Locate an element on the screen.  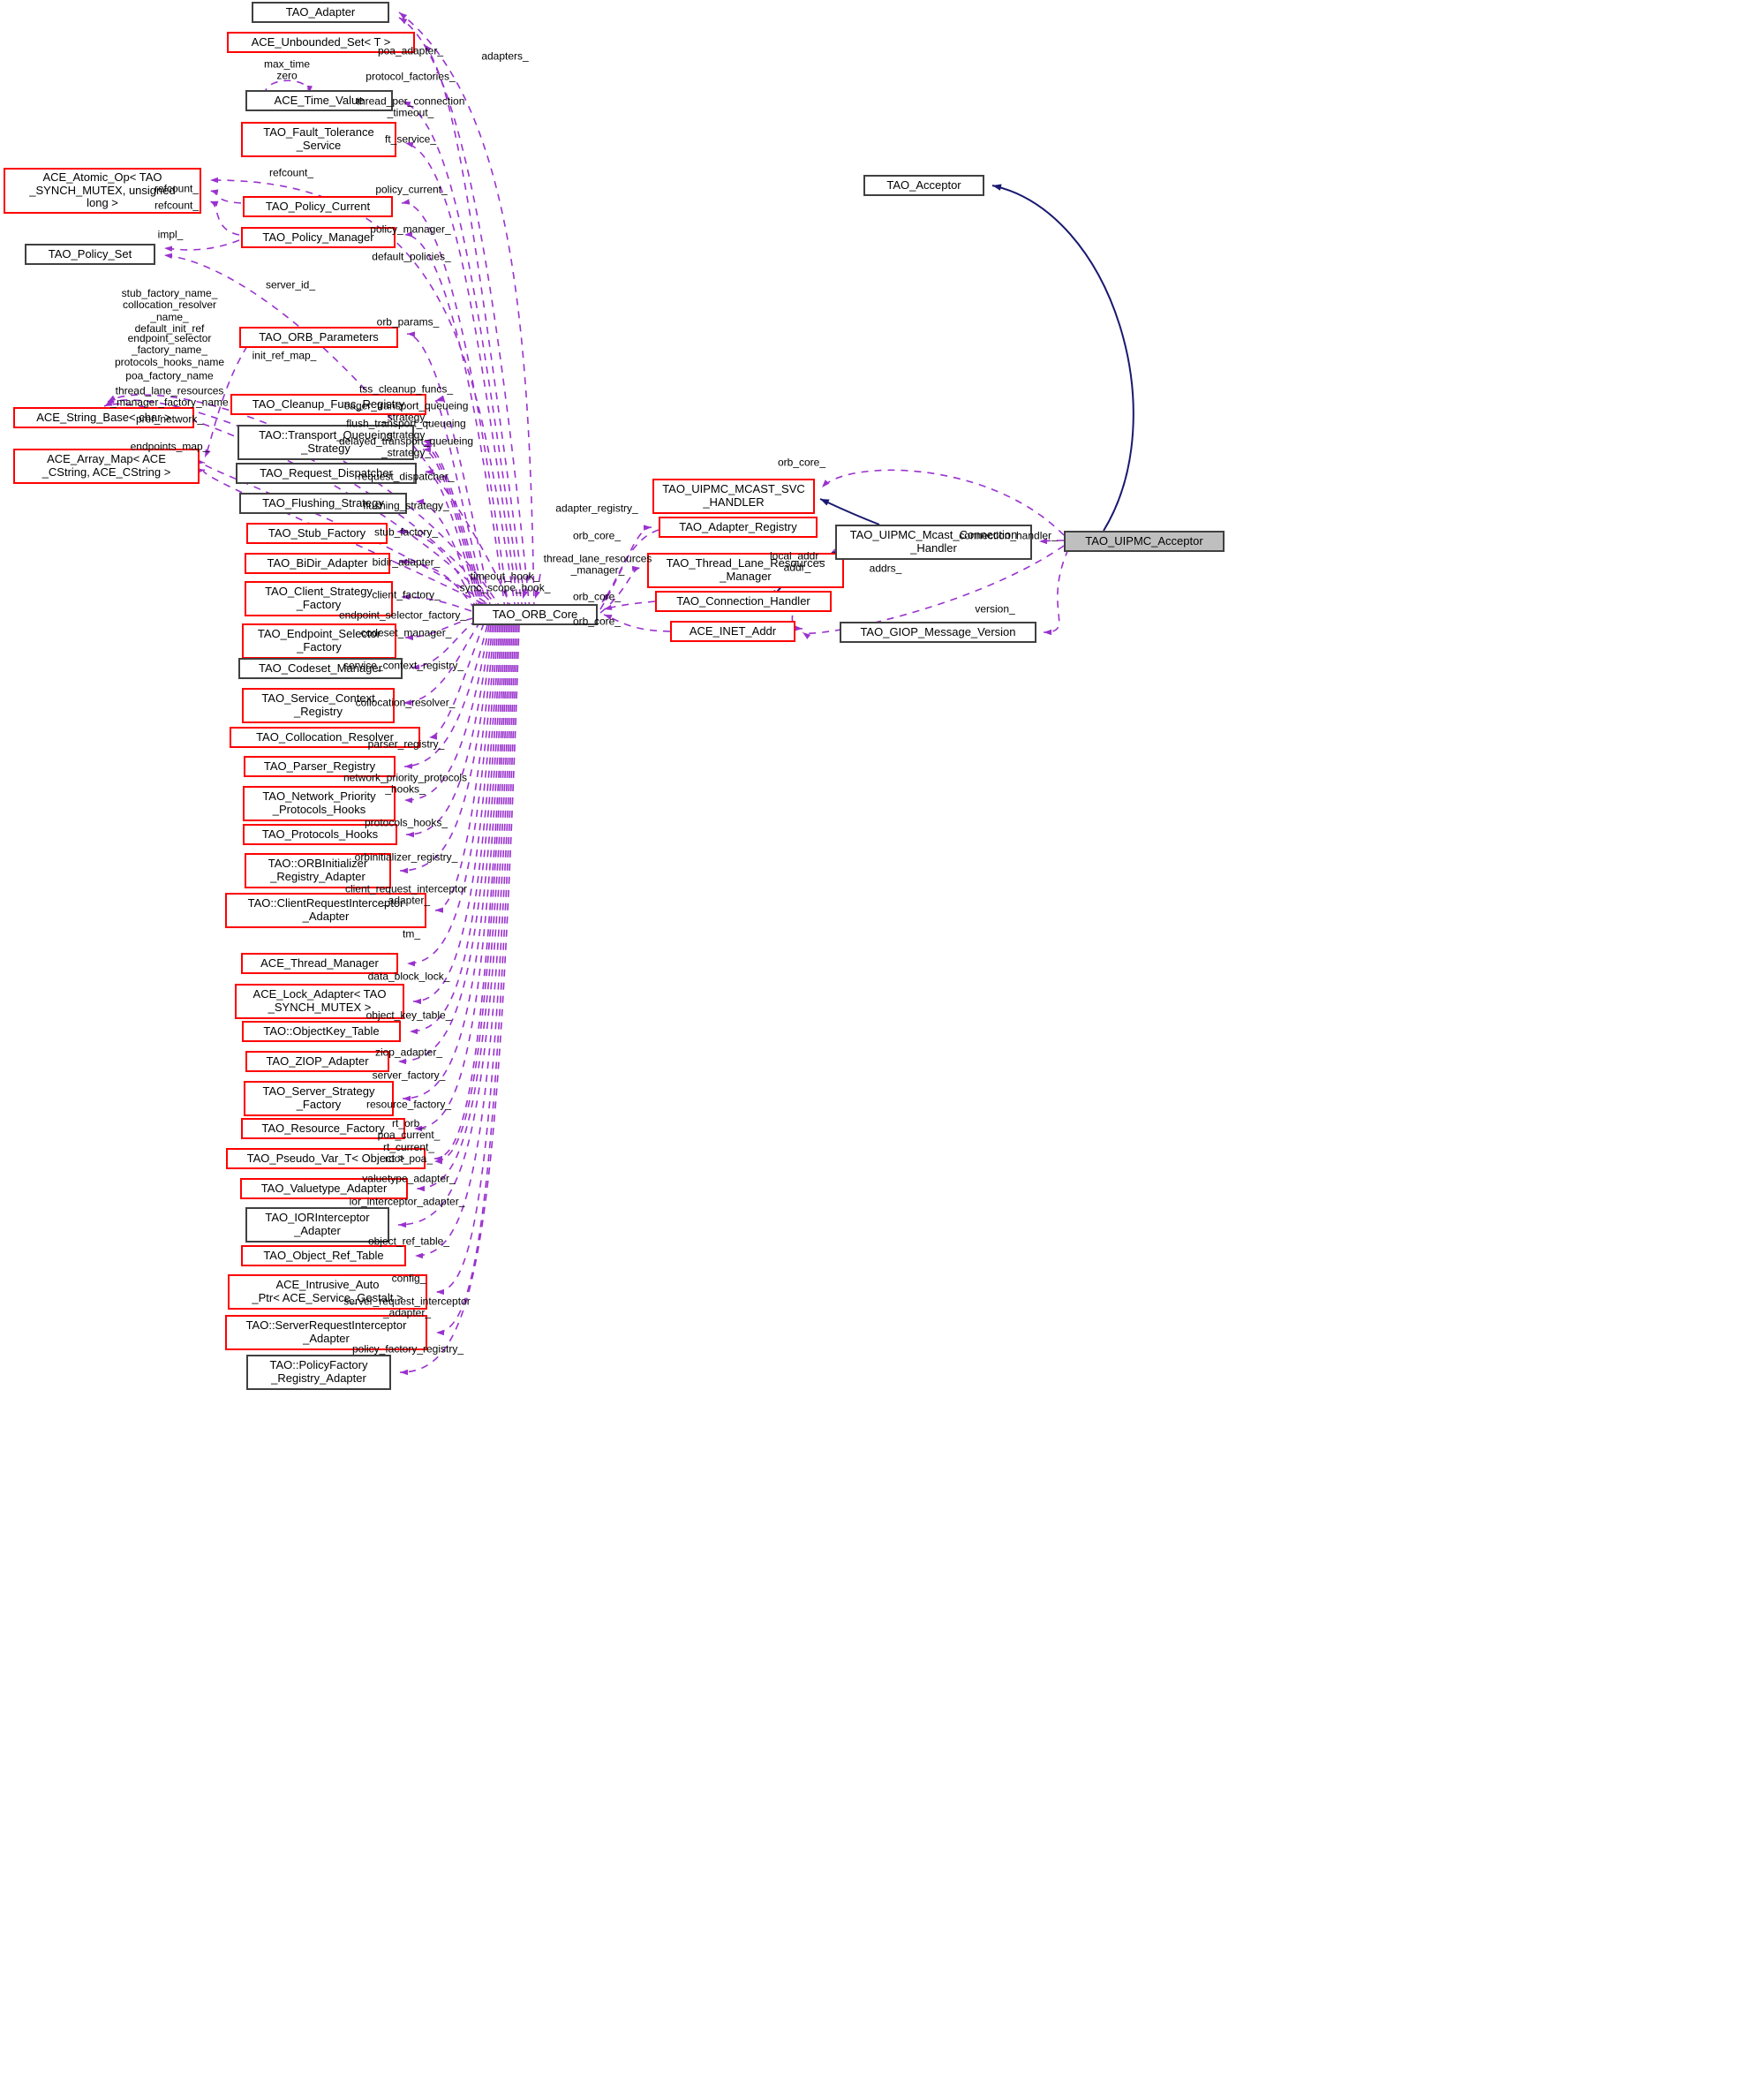
node-tao-collocation-resolver: TAO_Collocation_Resolver is located at coordinates (325, 737).